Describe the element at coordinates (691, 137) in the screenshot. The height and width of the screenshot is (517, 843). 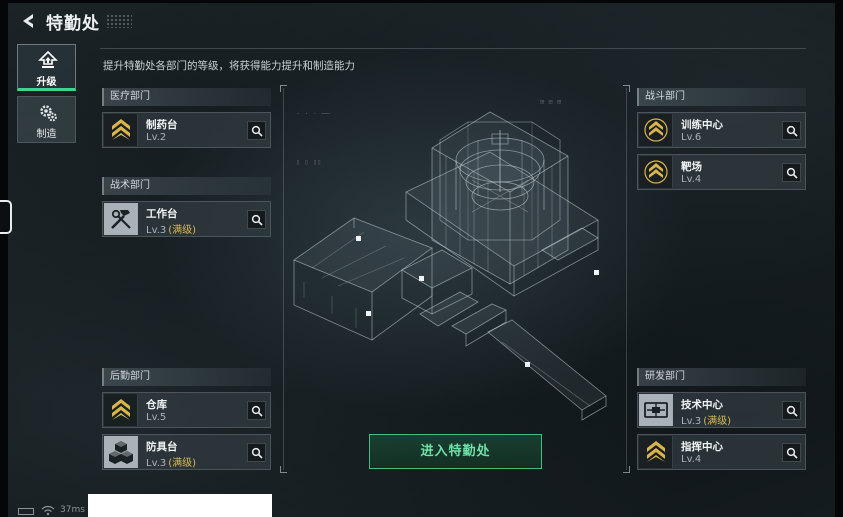
I see `facility-level: Lv.6` at that location.